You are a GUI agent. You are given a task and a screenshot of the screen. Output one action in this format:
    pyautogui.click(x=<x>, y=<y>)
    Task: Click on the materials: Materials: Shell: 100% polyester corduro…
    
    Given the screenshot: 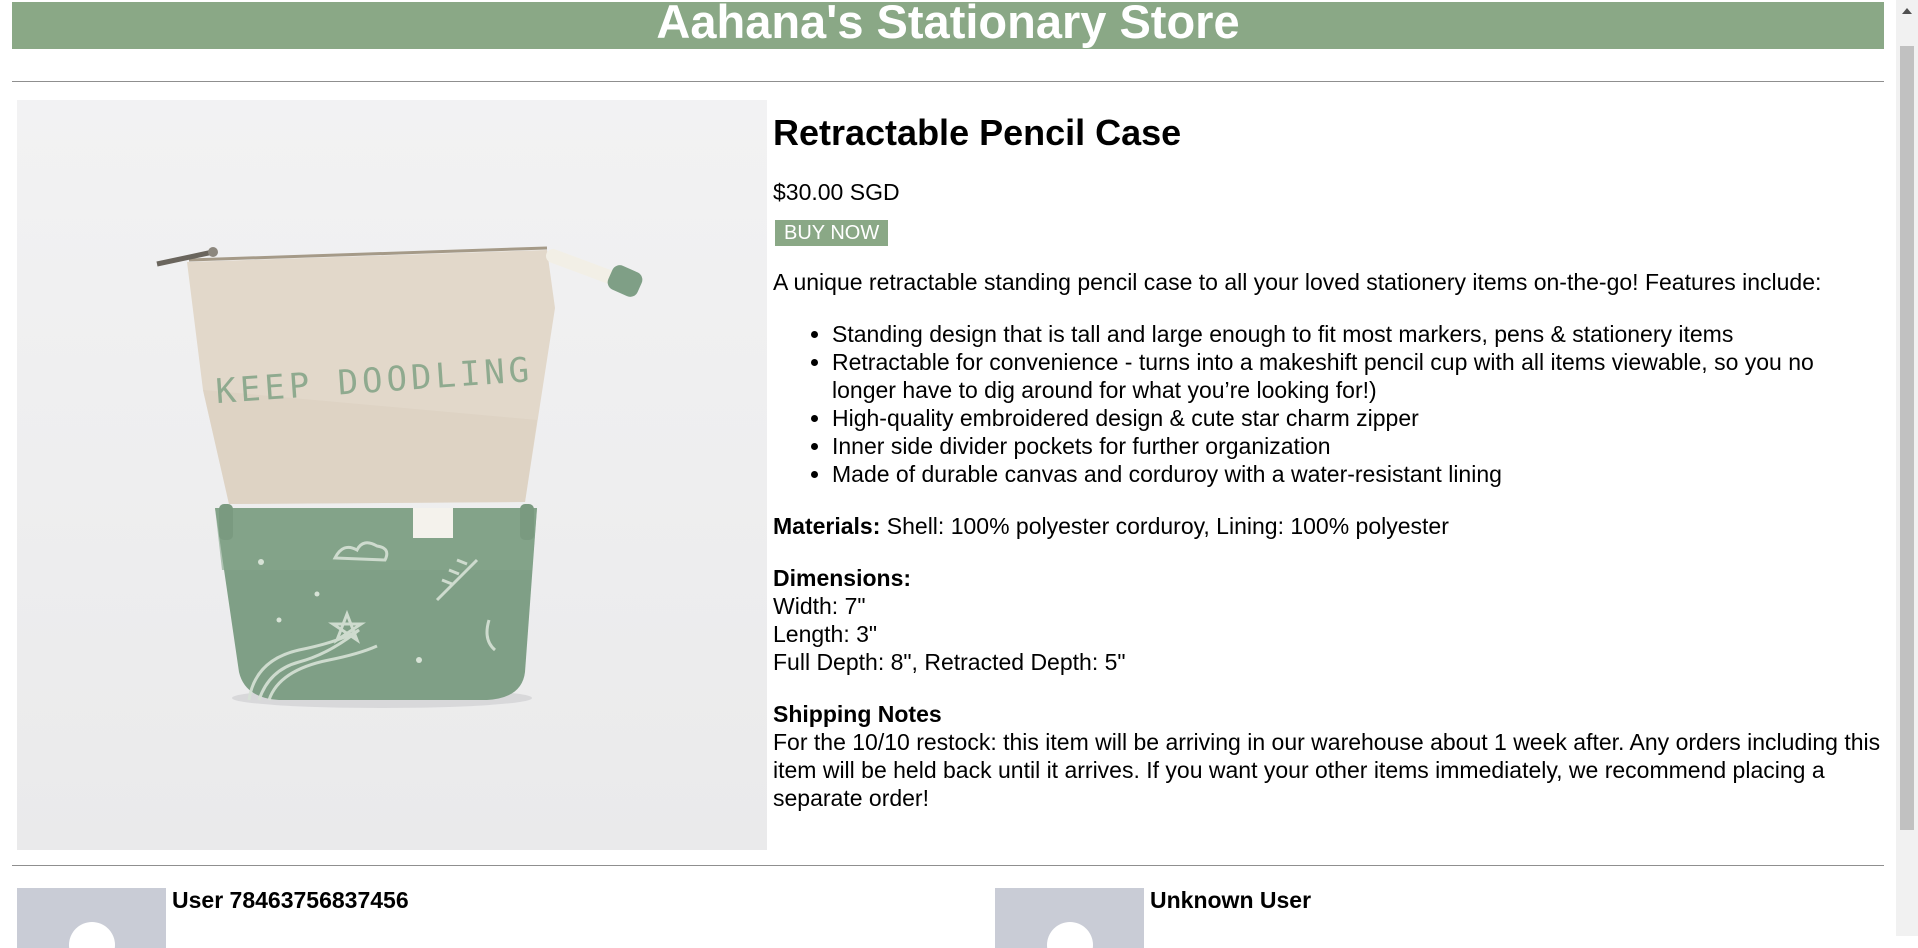 What is the action you would take?
    pyautogui.click(x=1327, y=526)
    